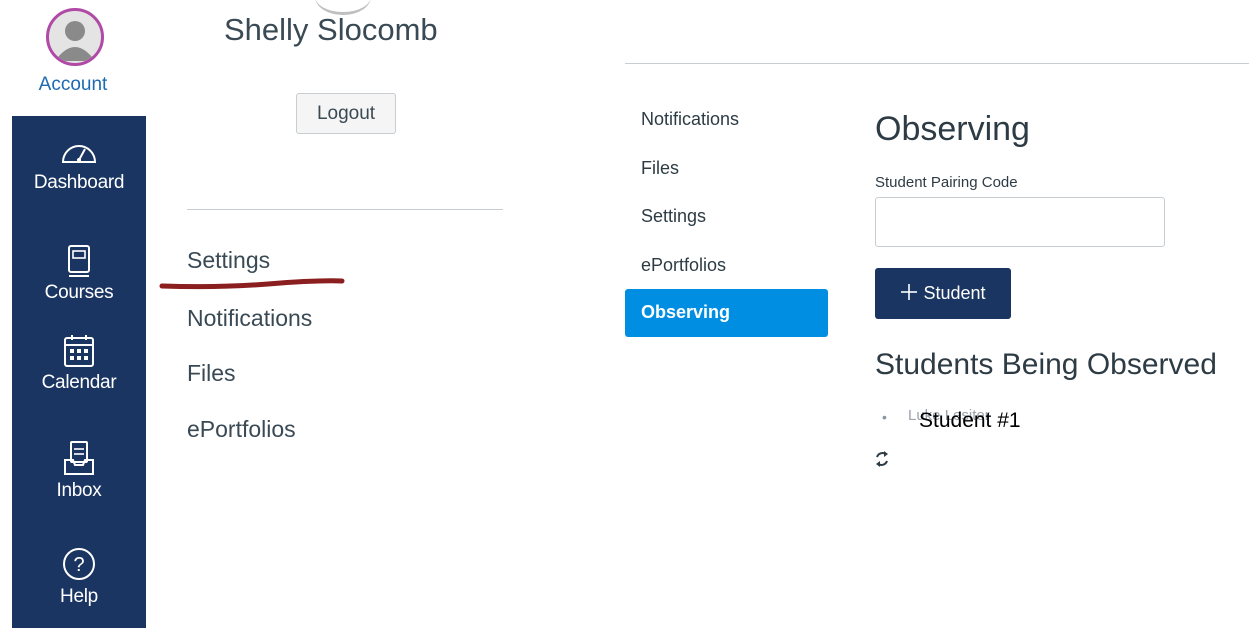 The image size is (1249, 628). Describe the element at coordinates (79, 165) in the screenshot. I see `nav-item-dashboard: Dashboard` at that location.